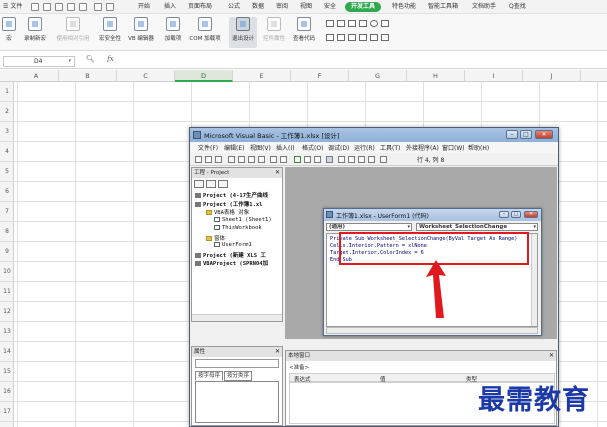 The image size is (607, 427). Describe the element at coordinates (484, 7) in the screenshot. I see `tab-doc-assistant: 文档助手` at that location.